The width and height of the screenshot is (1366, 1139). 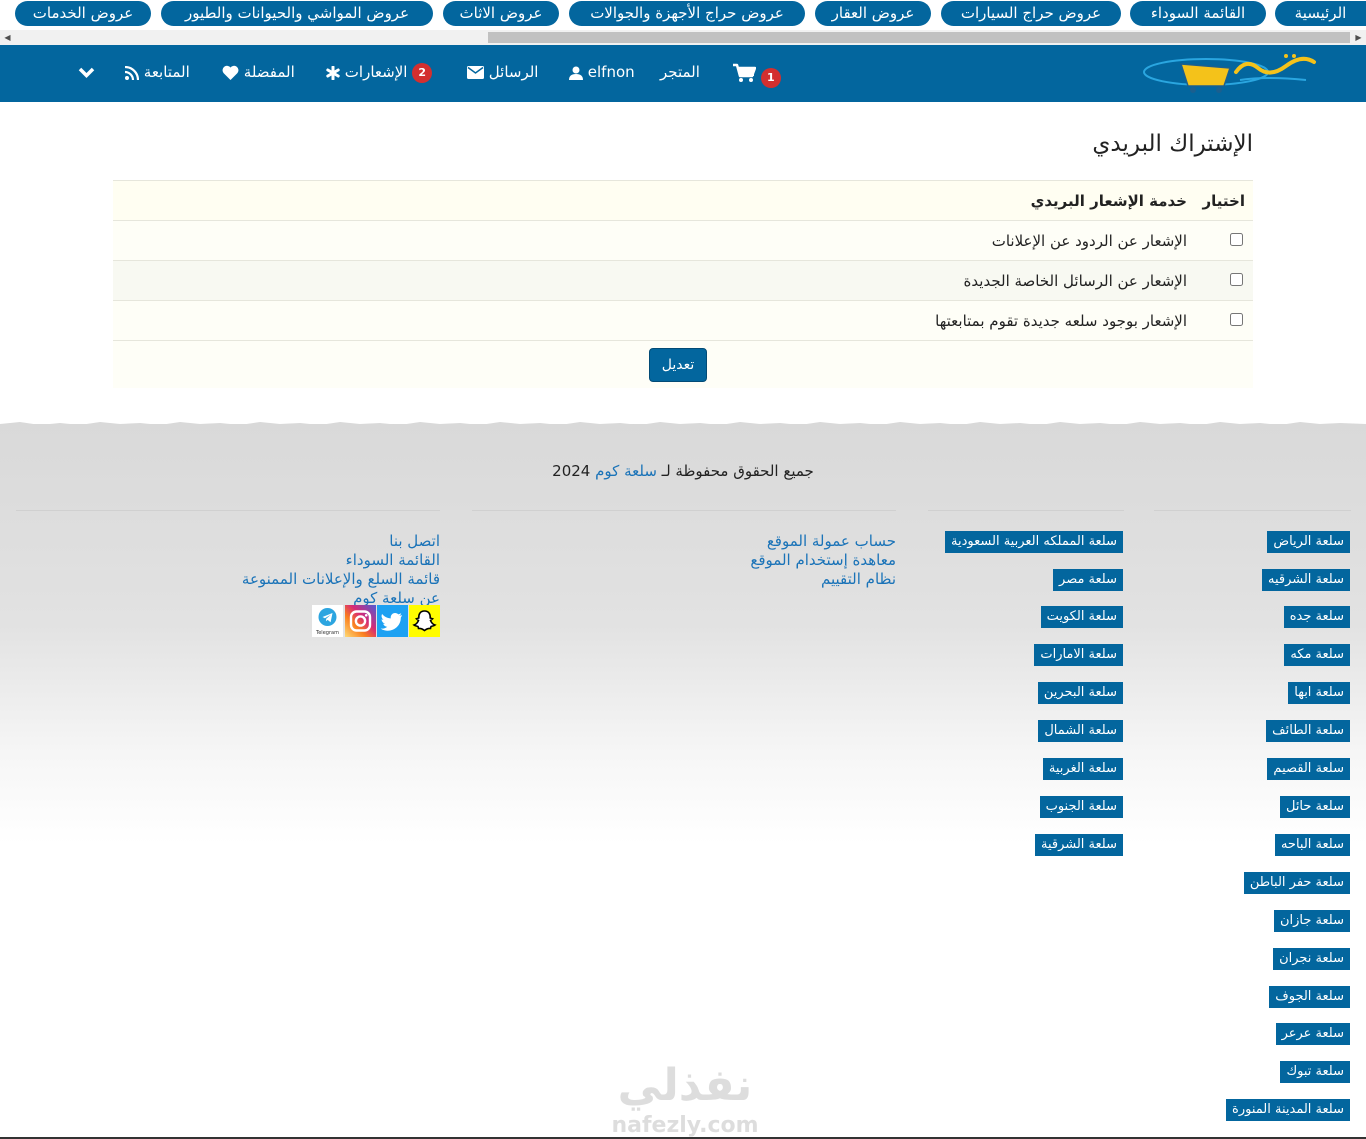 I want to click on site-logo, so click(x=1227, y=74).